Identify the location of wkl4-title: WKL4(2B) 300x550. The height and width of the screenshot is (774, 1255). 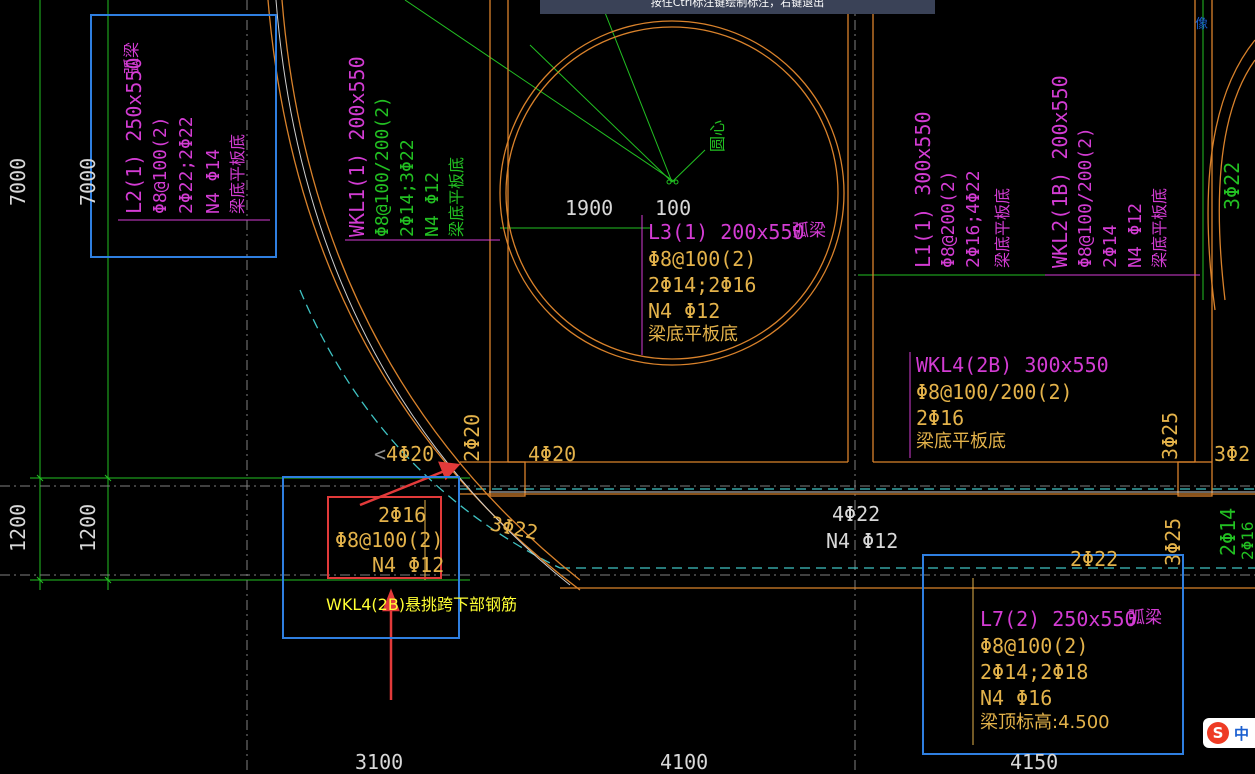
(1012, 365).